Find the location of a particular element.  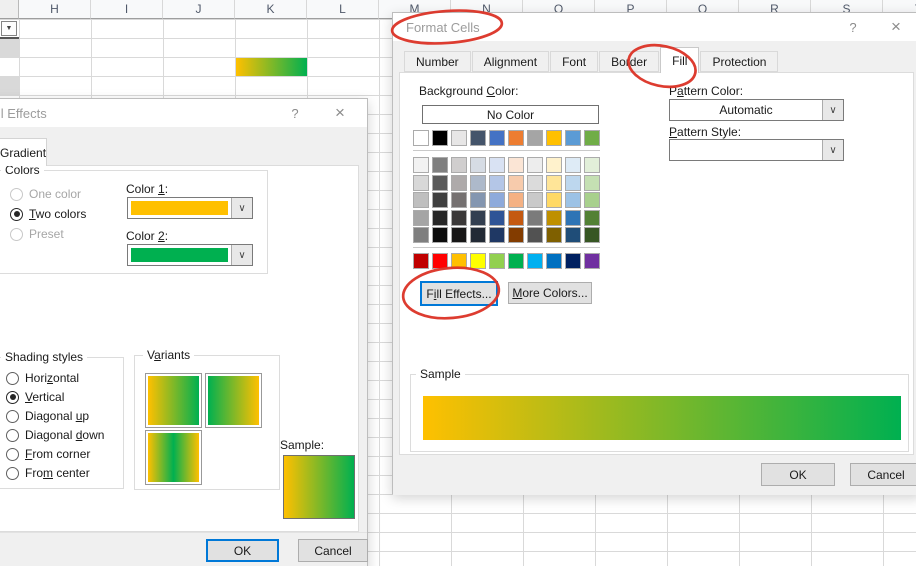

no-color-button: No Color is located at coordinates (510, 114).